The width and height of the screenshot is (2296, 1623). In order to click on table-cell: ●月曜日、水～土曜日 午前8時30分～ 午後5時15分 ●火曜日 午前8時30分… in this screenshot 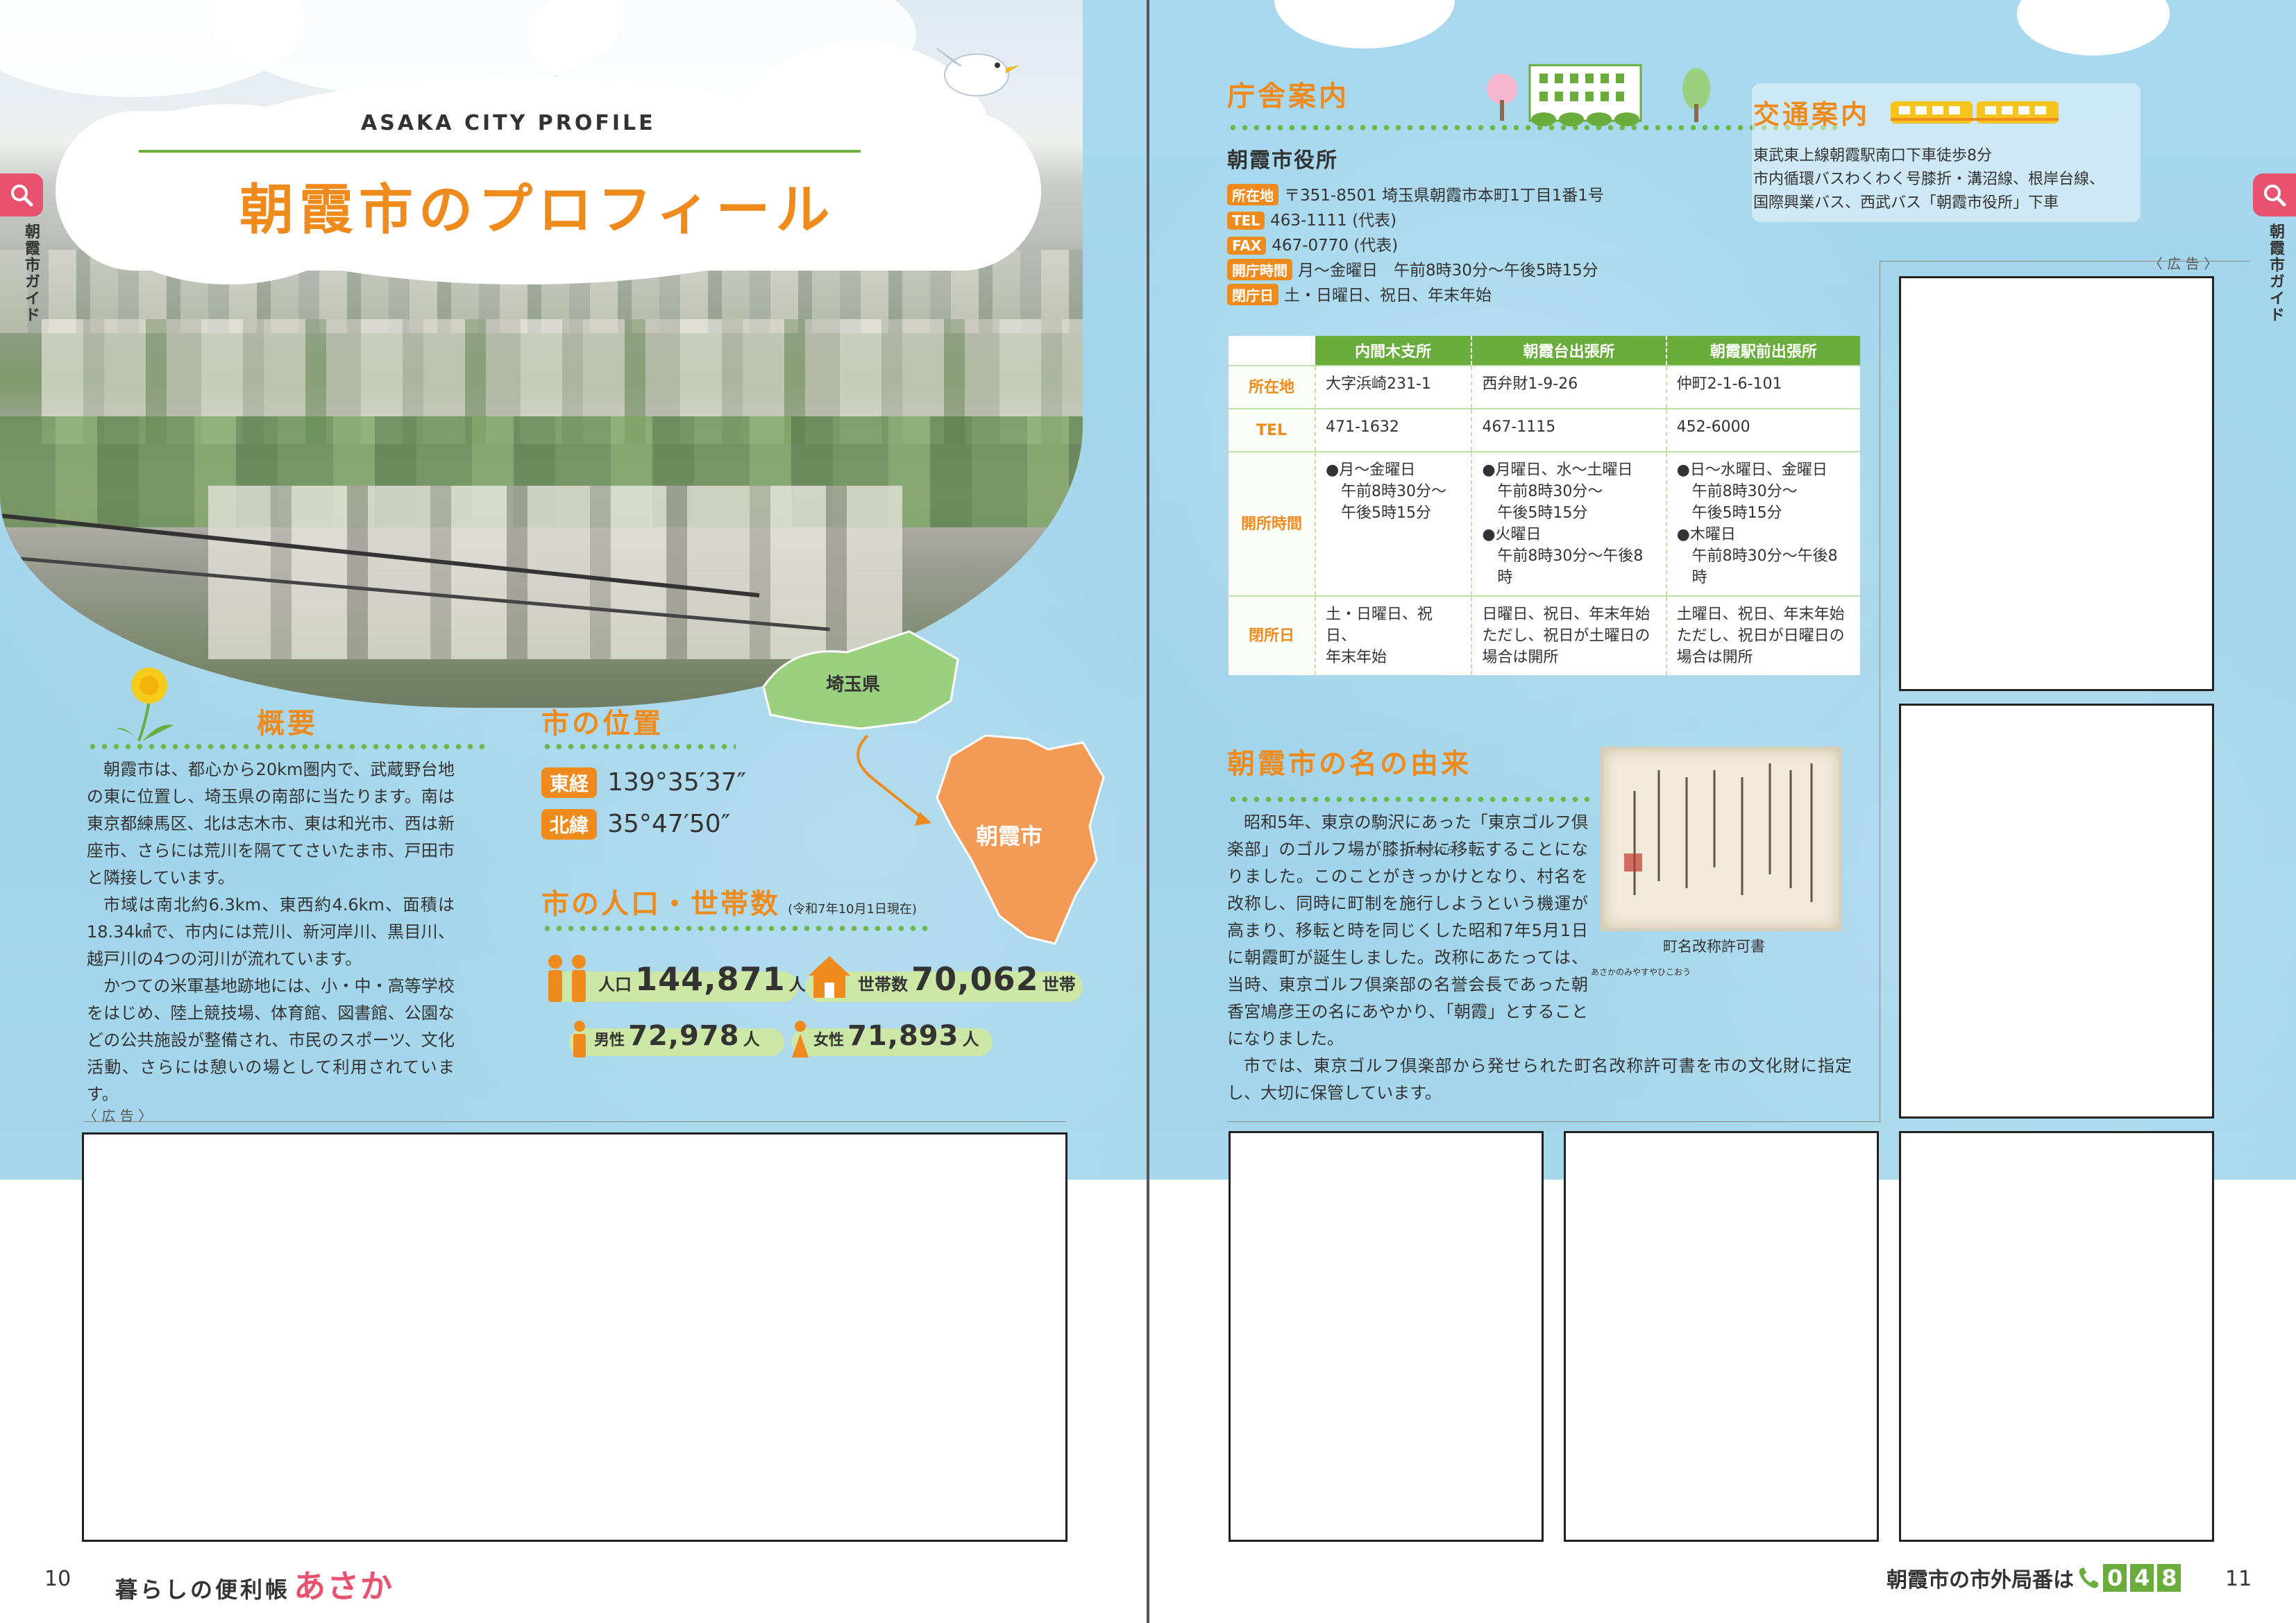, I will do `click(1569, 523)`.